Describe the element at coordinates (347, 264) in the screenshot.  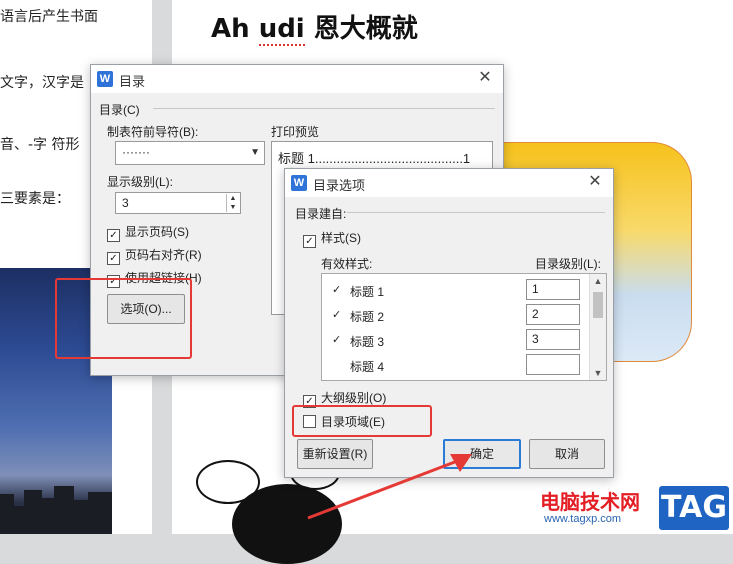
I see `available-styles-label: 有效样式:` at that location.